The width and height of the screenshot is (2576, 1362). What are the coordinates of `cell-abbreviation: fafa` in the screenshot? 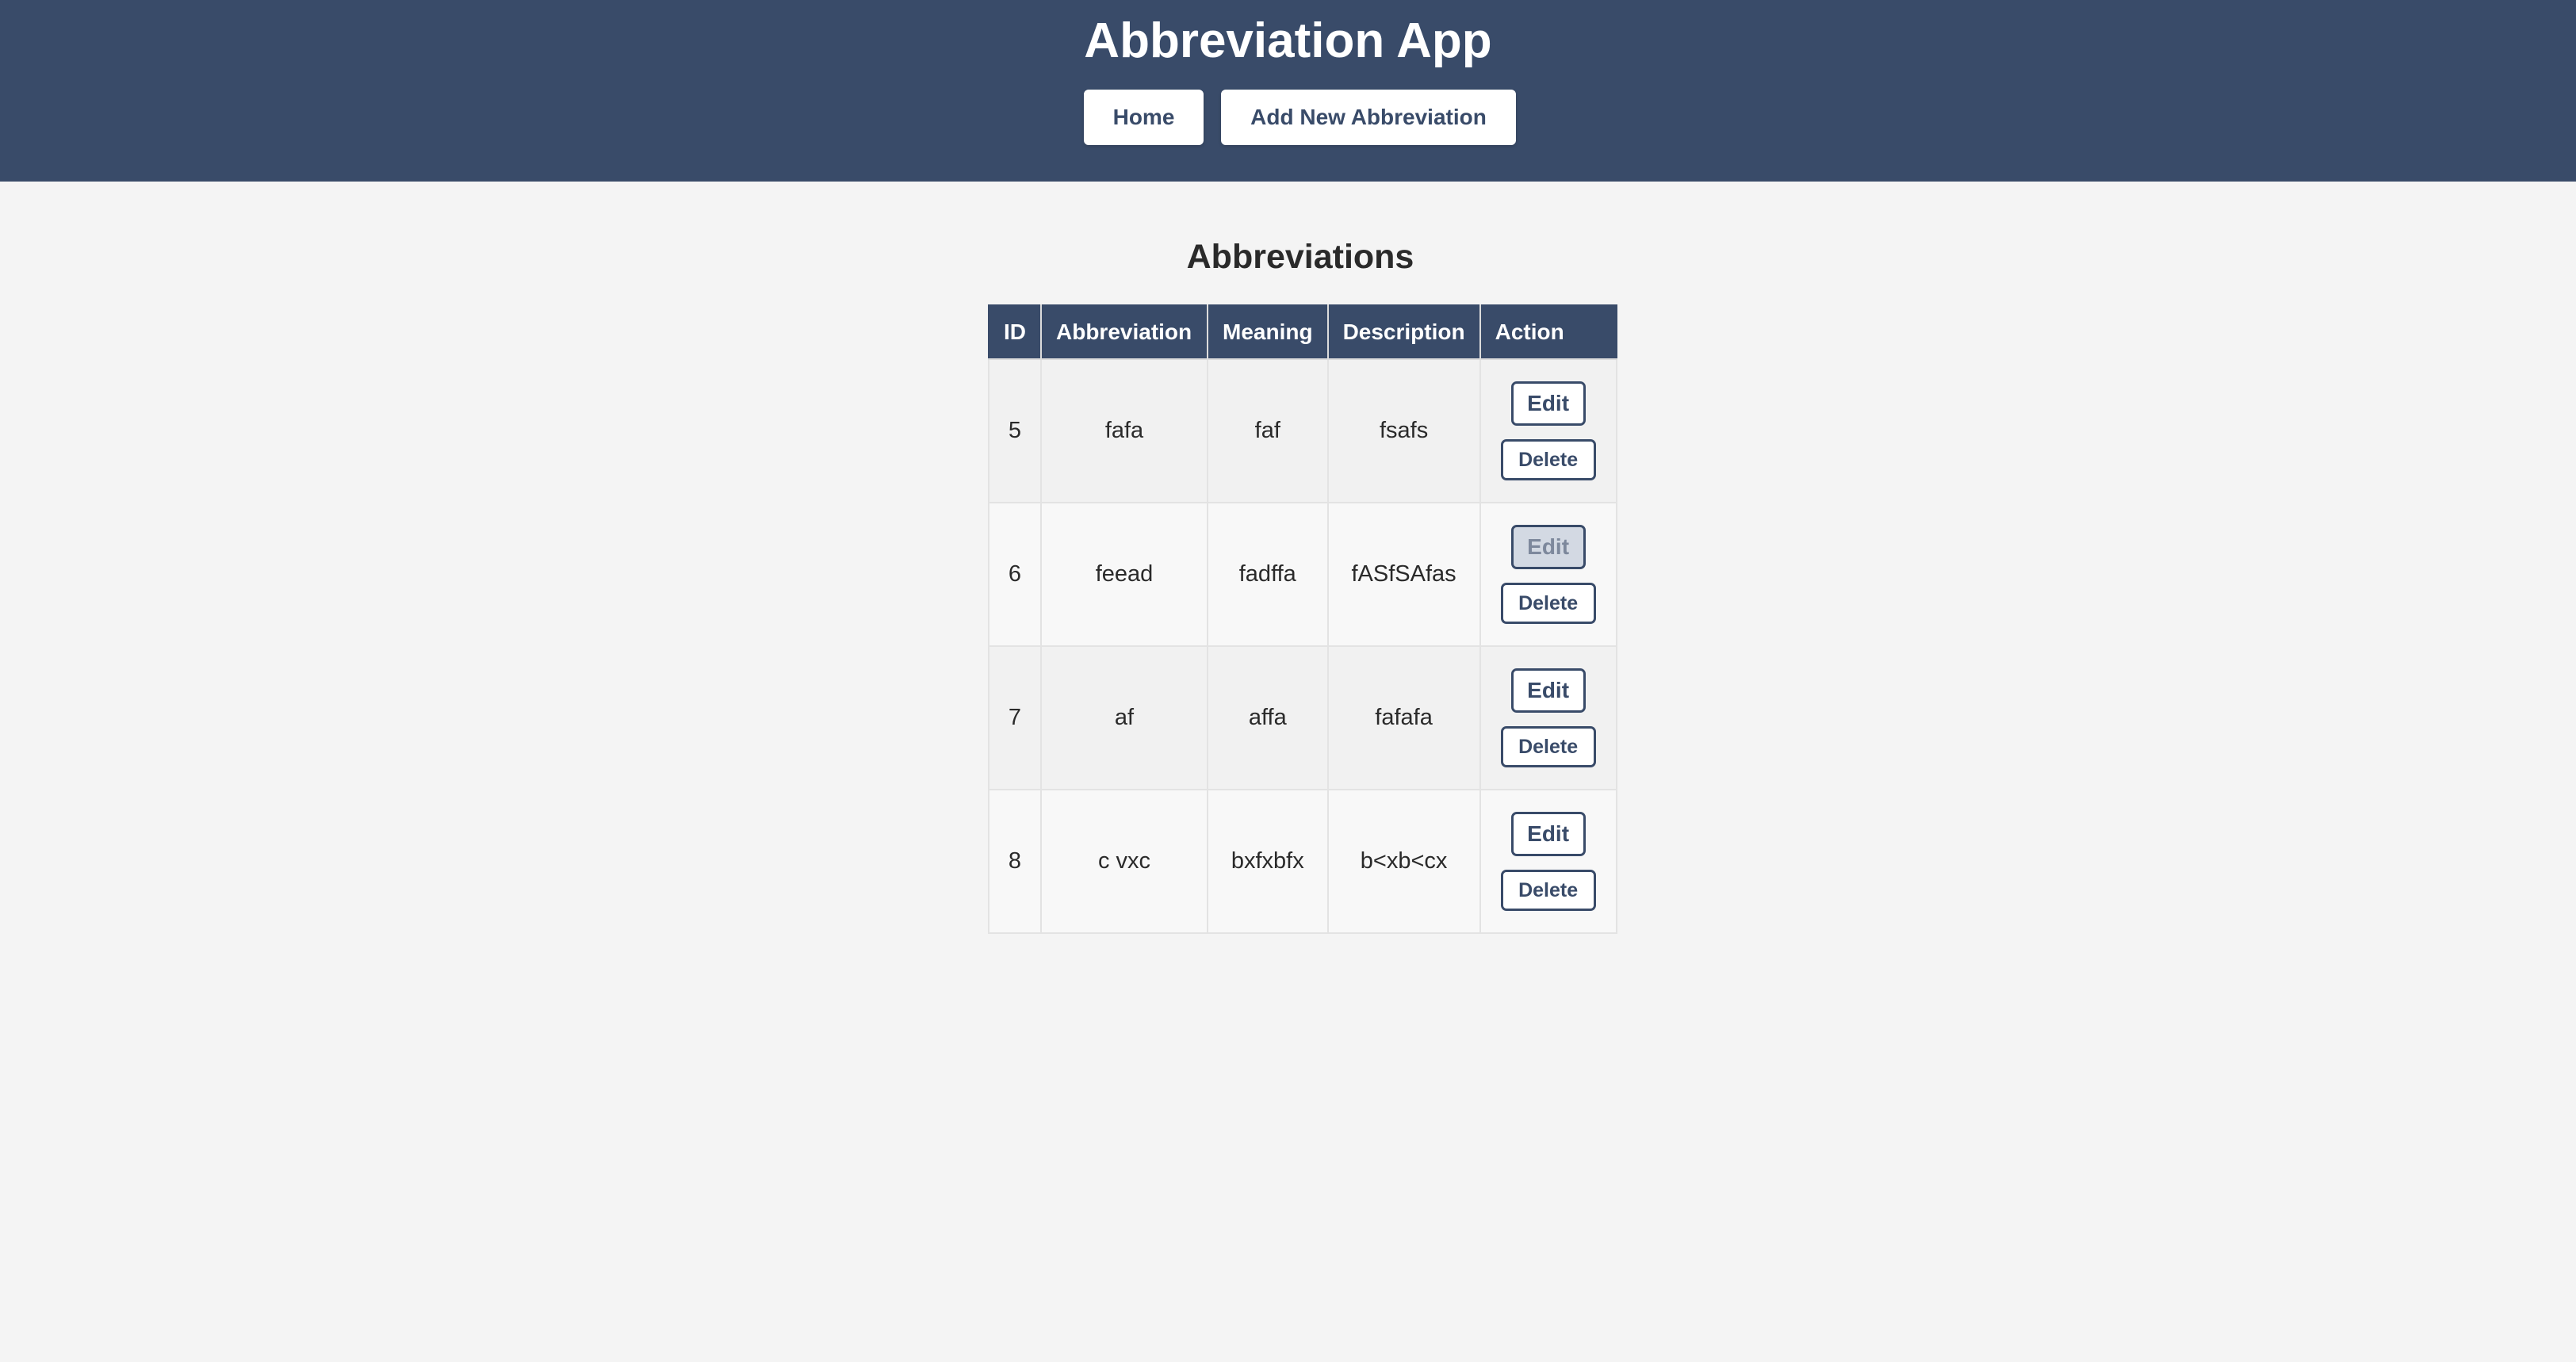 It's located at (1124, 430).